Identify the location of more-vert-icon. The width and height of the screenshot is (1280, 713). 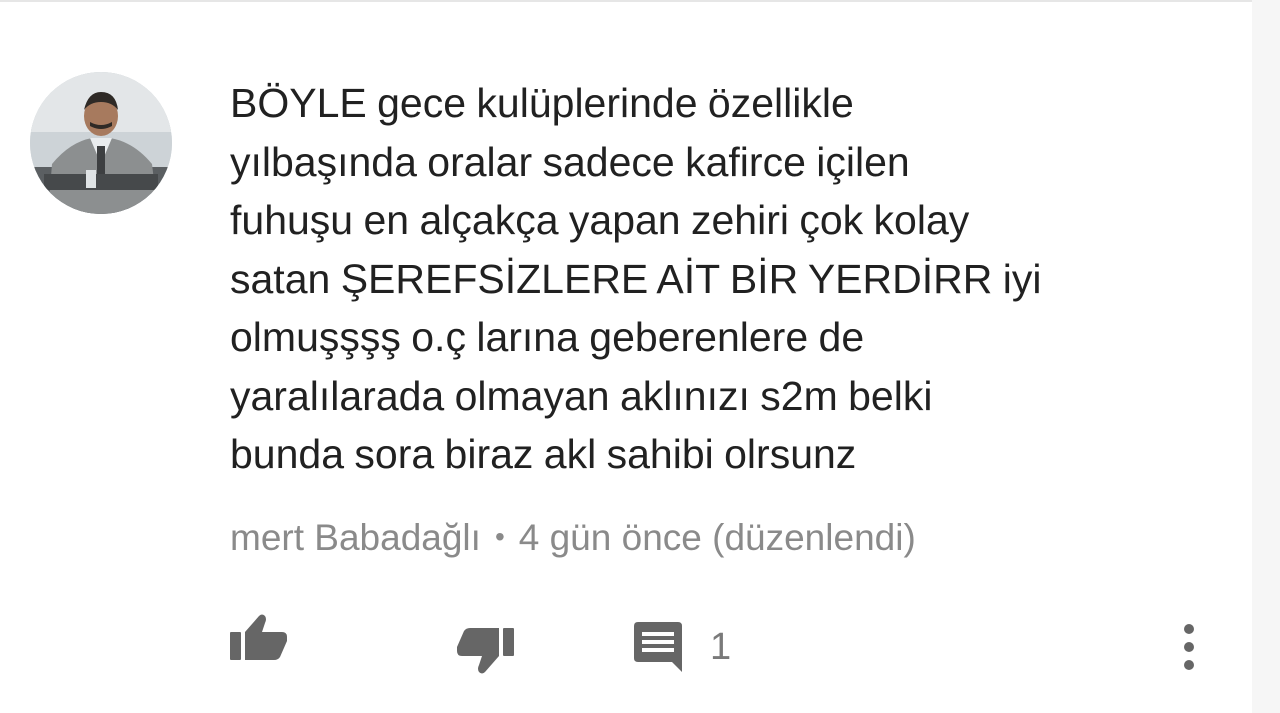
(1189, 647).